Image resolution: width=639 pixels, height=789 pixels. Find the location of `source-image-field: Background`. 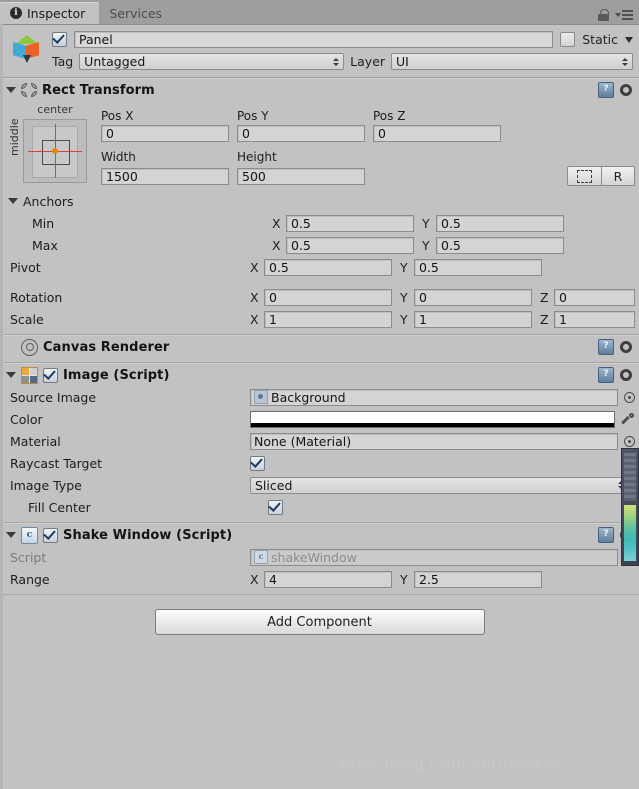

source-image-field: Background is located at coordinates (434, 397).